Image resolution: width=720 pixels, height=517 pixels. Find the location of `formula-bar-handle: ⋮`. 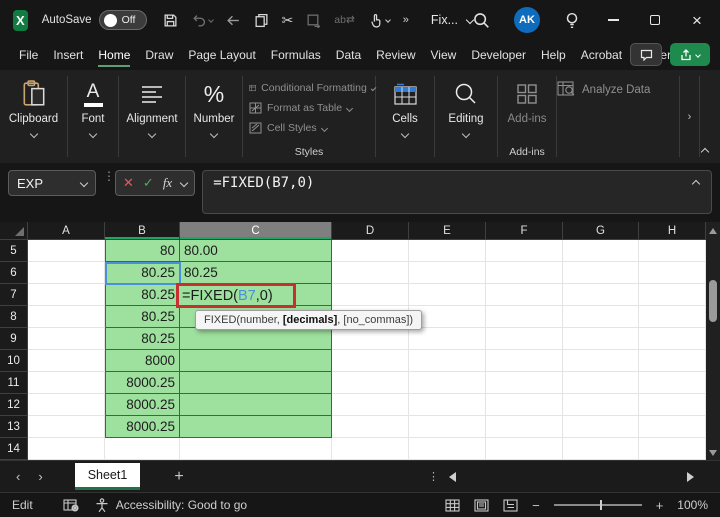

formula-bar-handle: ⋮ is located at coordinates (109, 176).